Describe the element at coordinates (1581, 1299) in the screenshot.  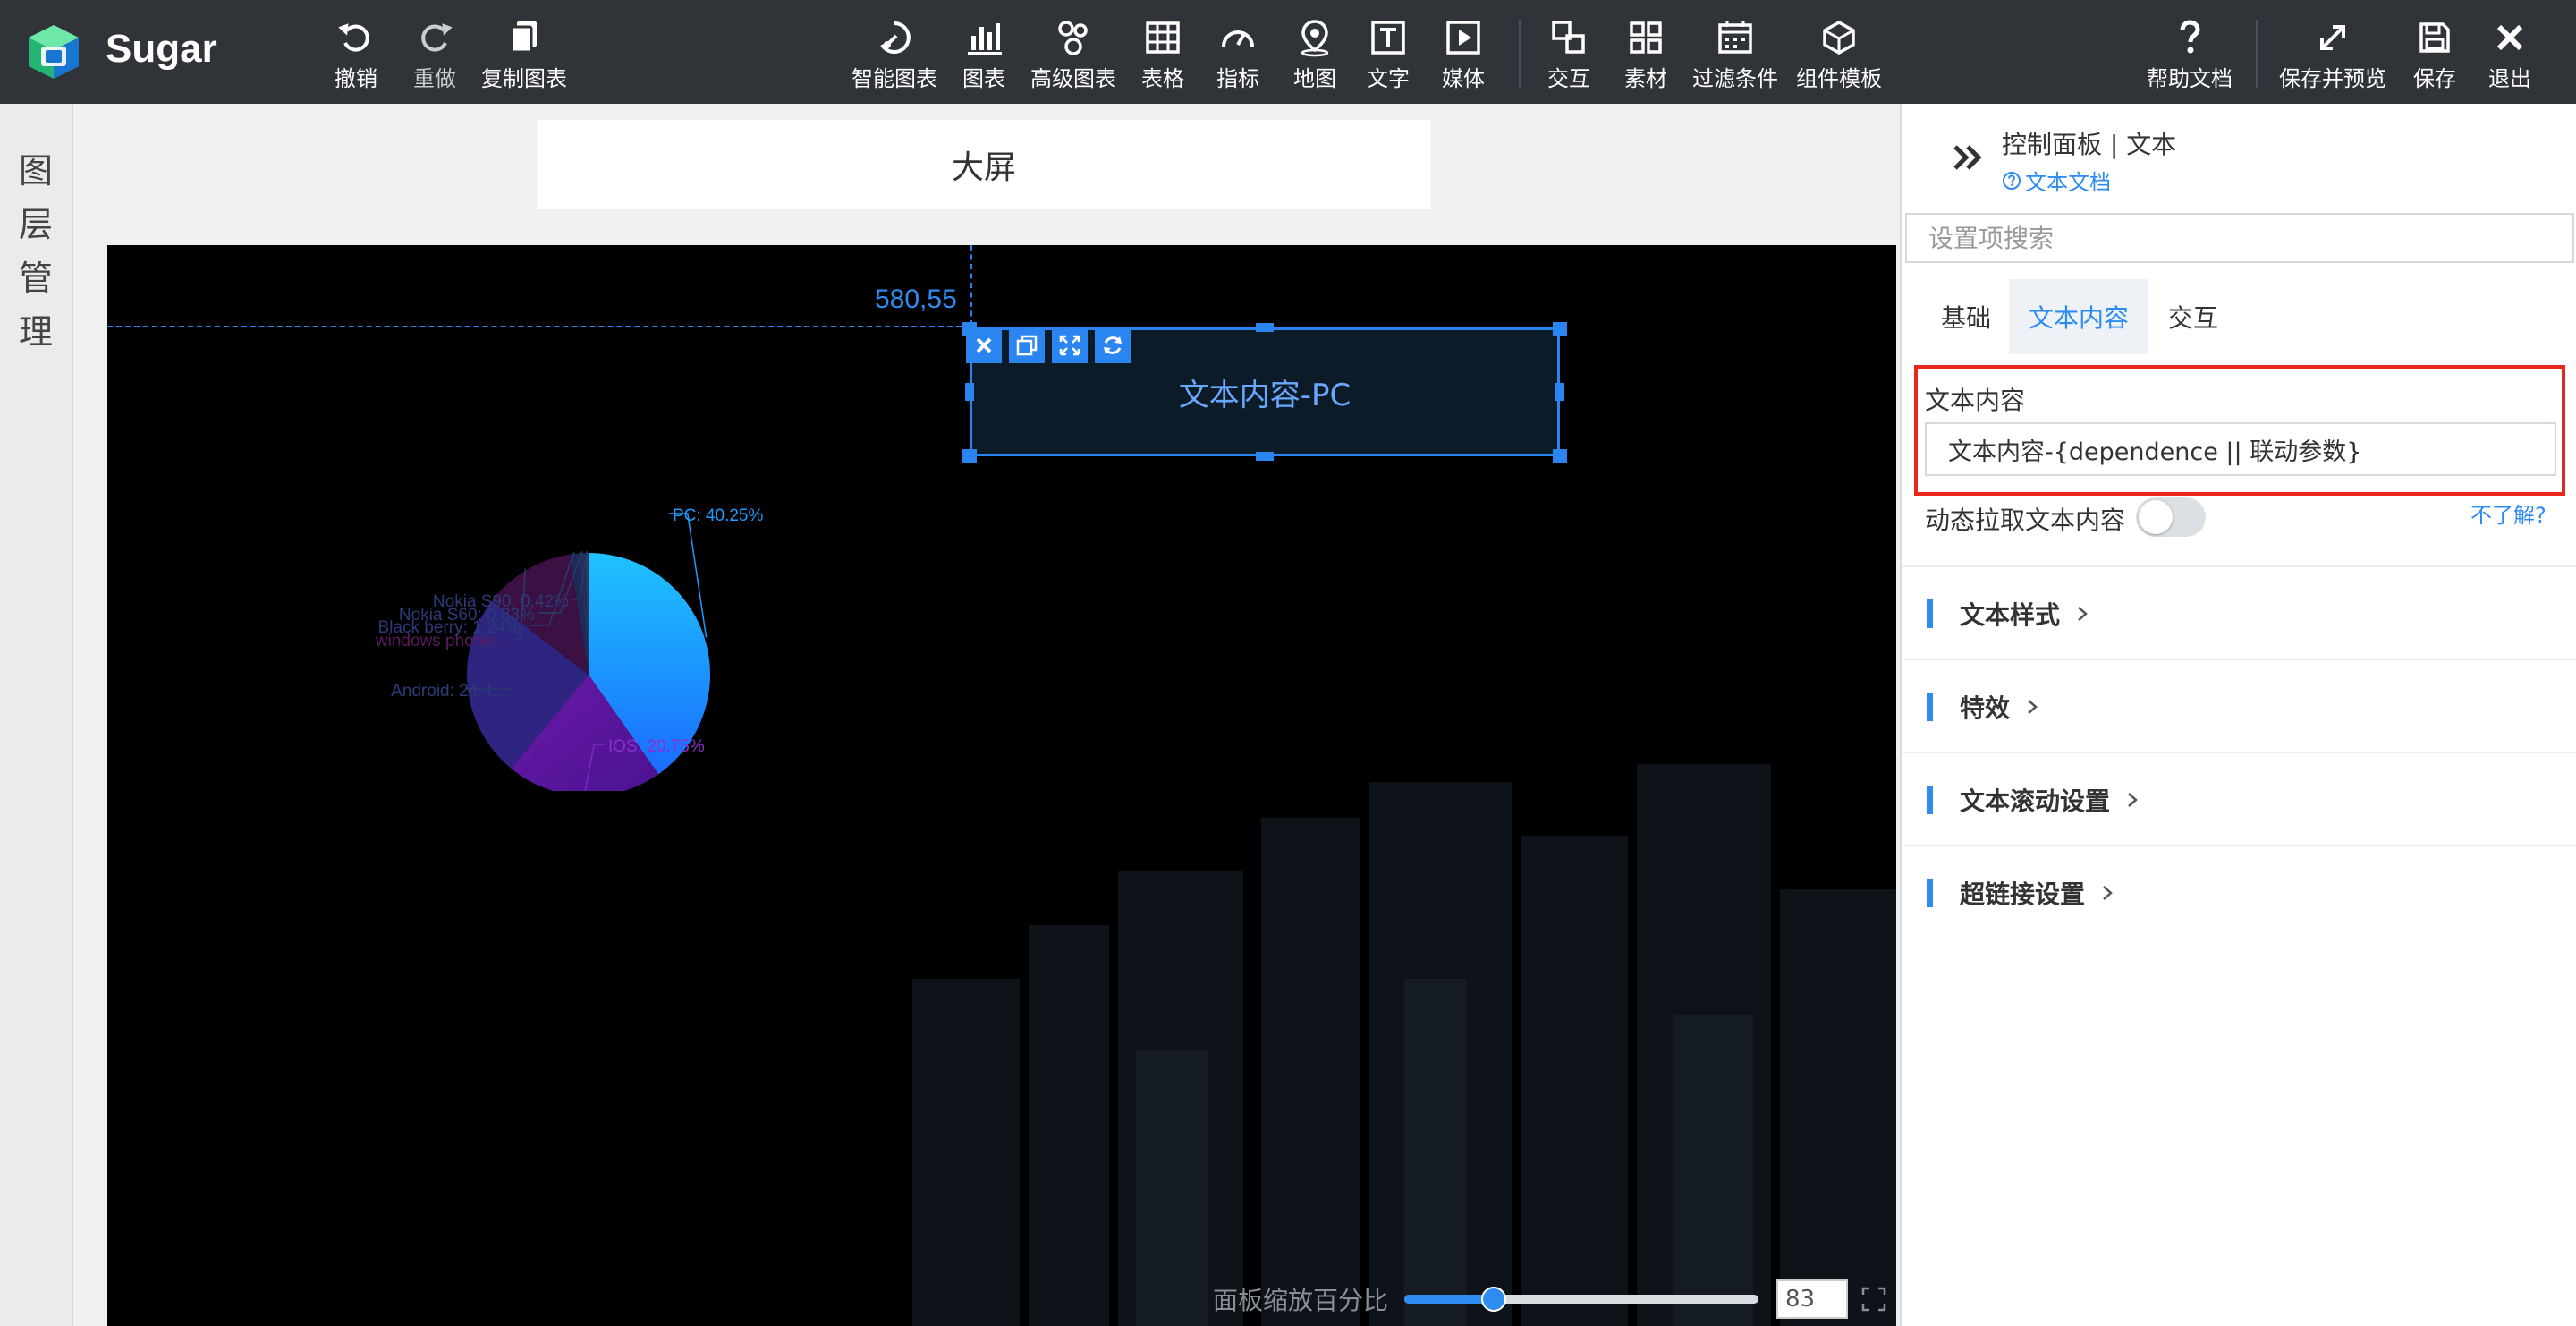
I see `zoom-slider` at that location.